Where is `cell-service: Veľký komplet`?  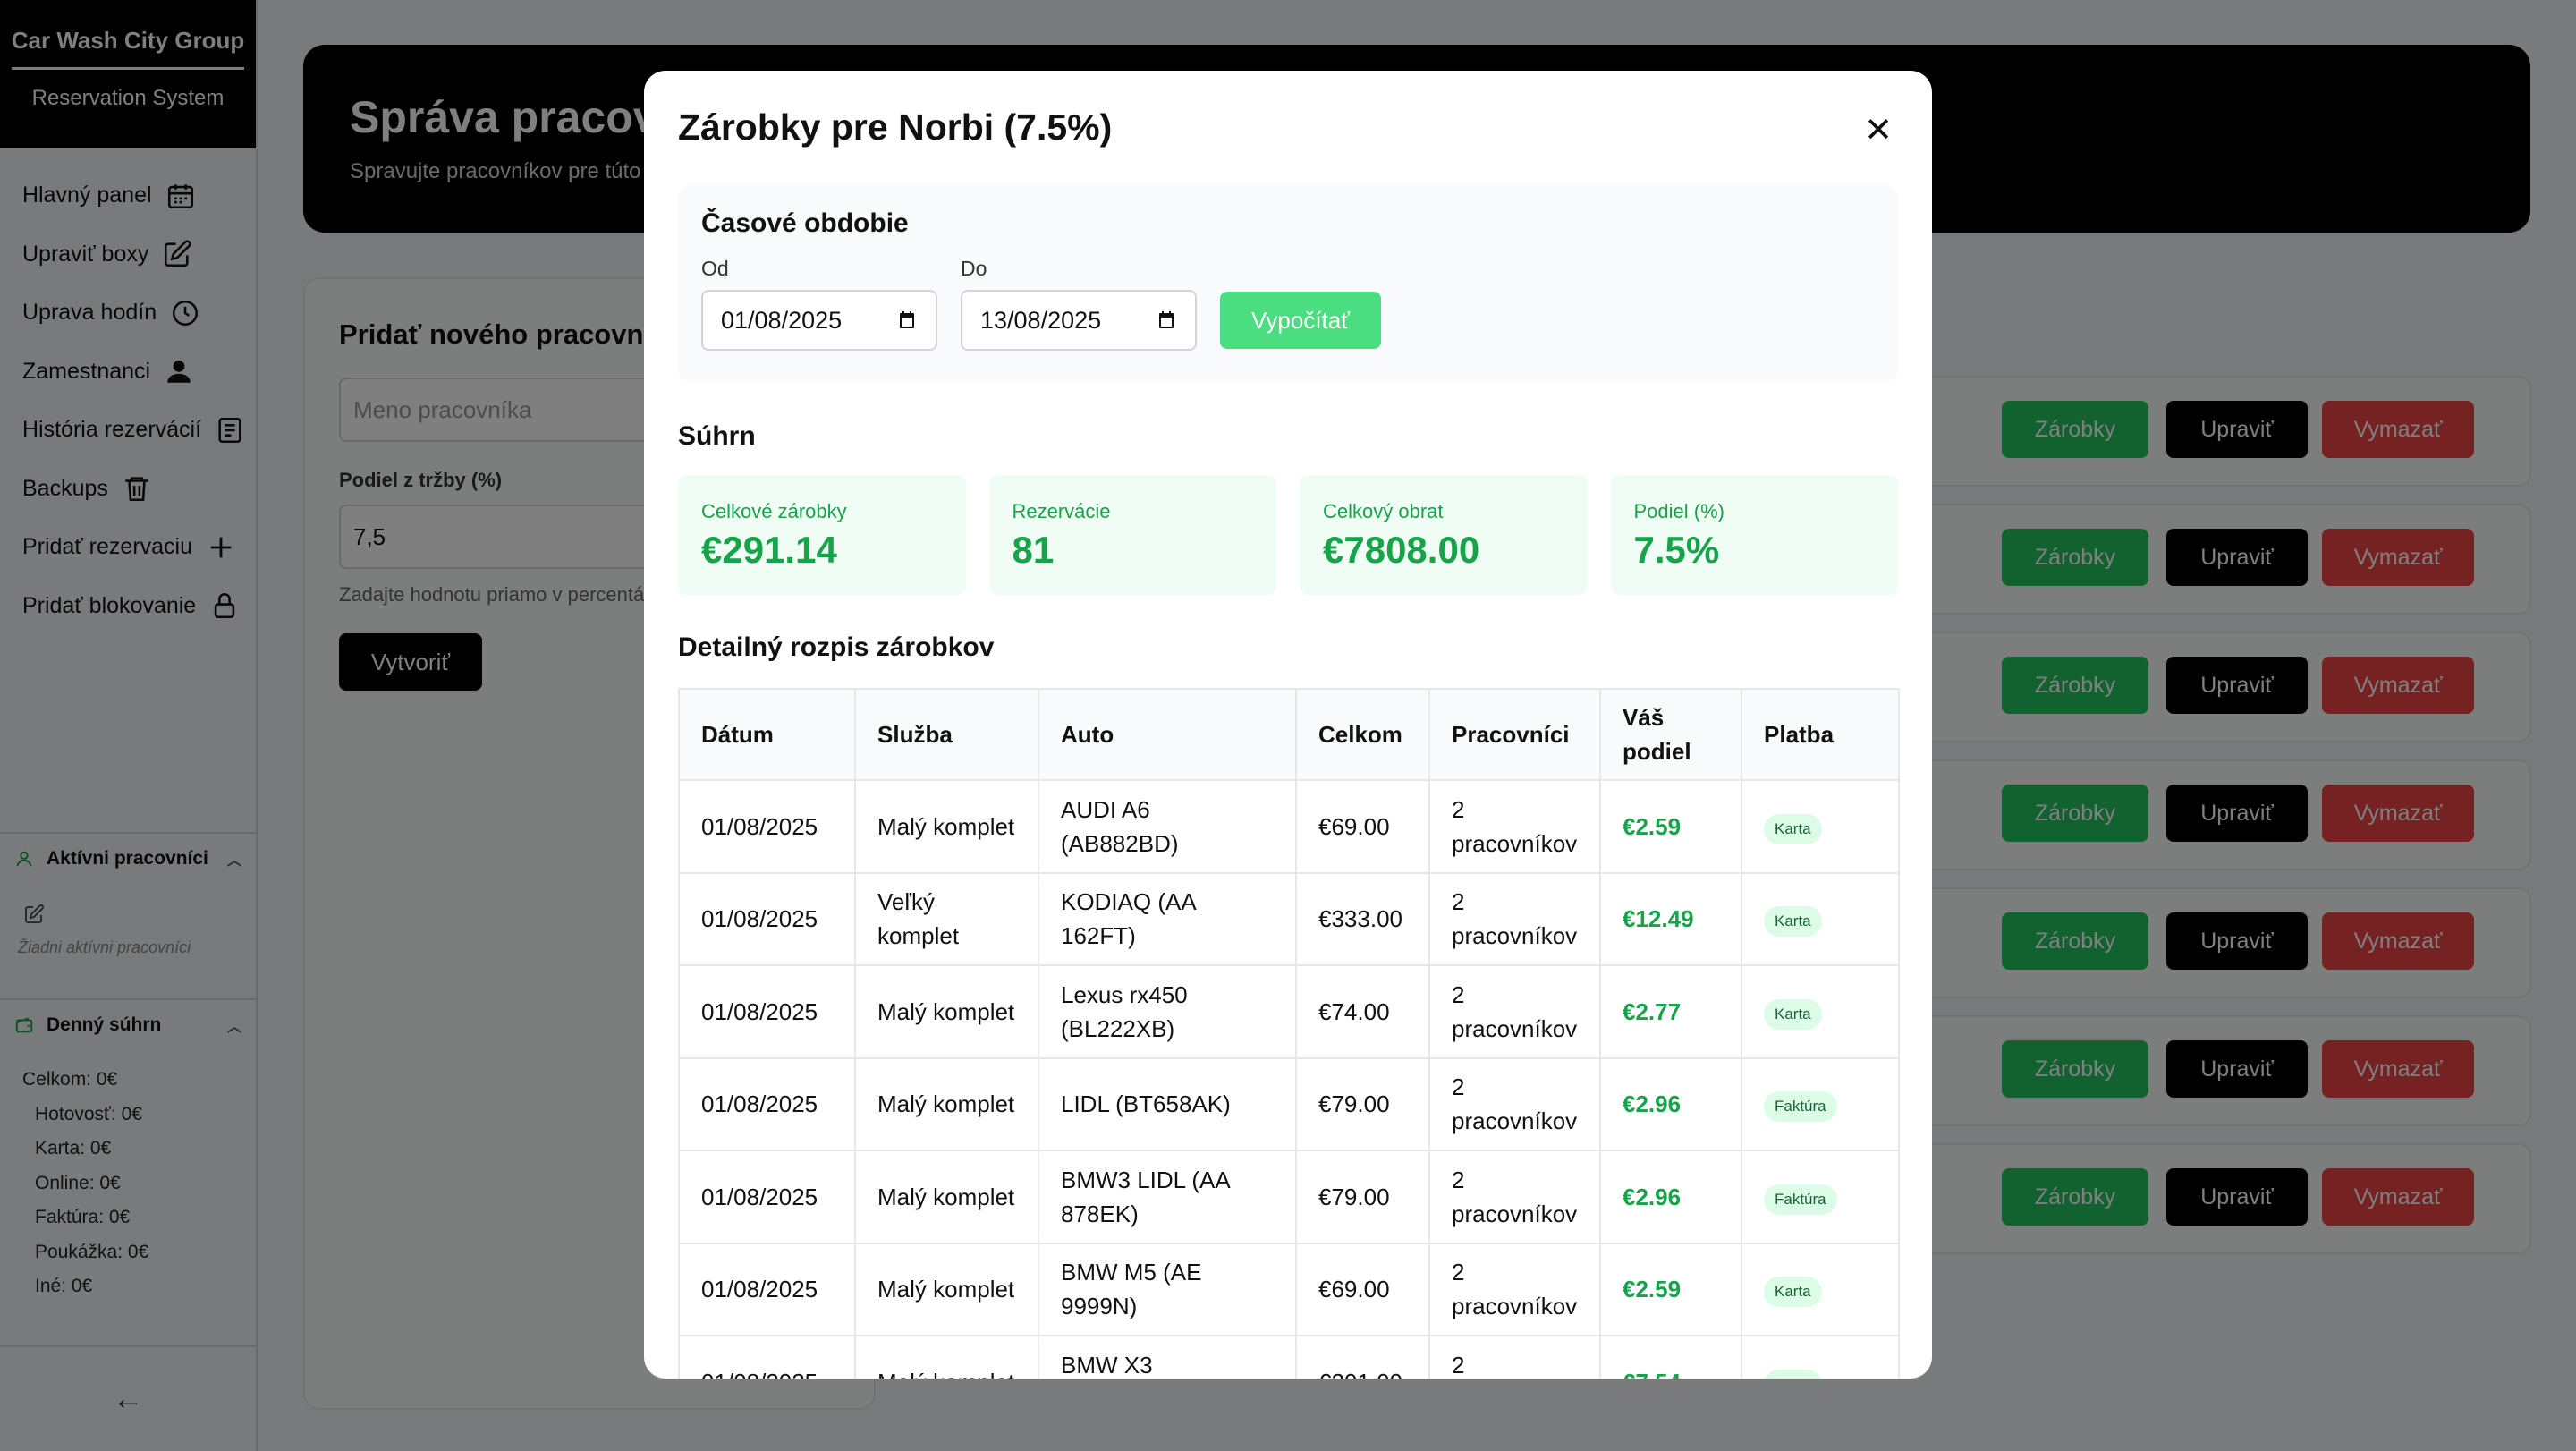
cell-service: Veľký komplet is located at coordinates (946, 919).